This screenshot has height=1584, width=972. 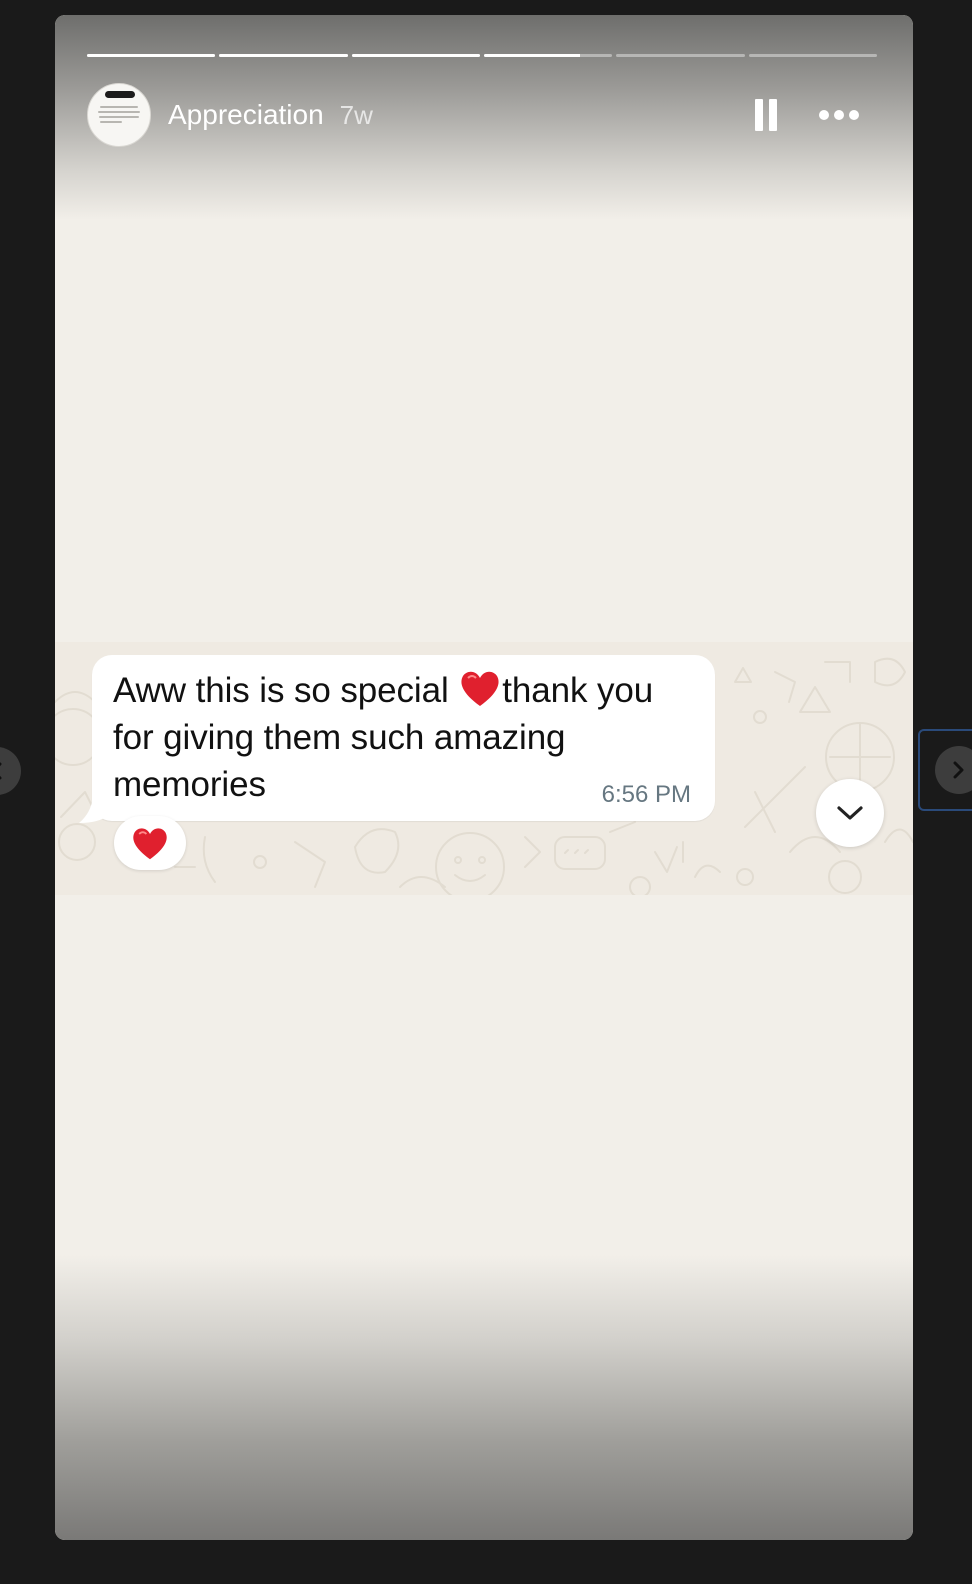 I want to click on pause-button, so click(x=767, y=115).